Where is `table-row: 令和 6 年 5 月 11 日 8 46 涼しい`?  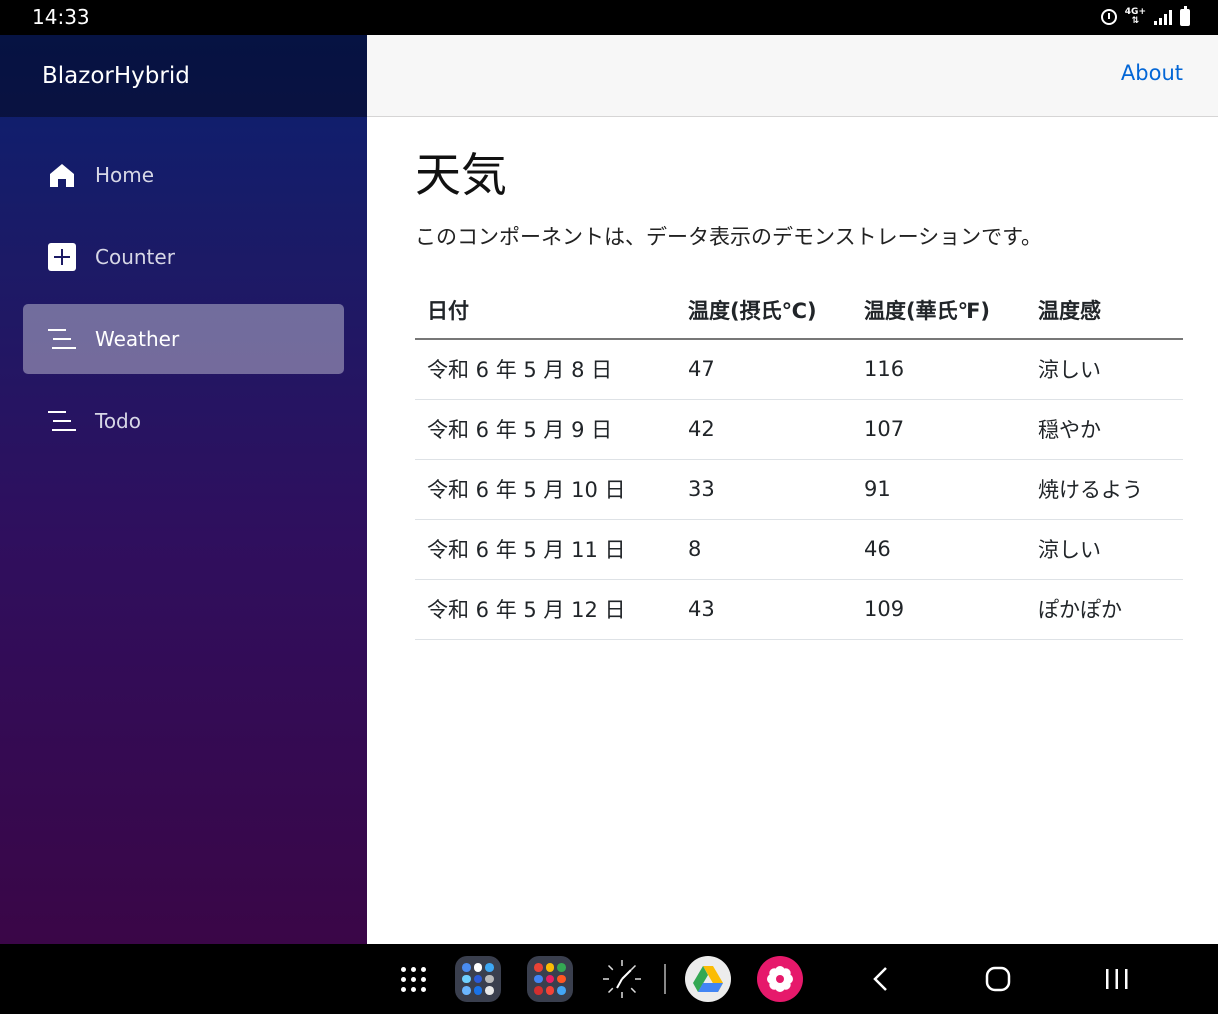
table-row: 令和 6 年 5 月 11 日 8 46 涼しい is located at coordinates (799, 549).